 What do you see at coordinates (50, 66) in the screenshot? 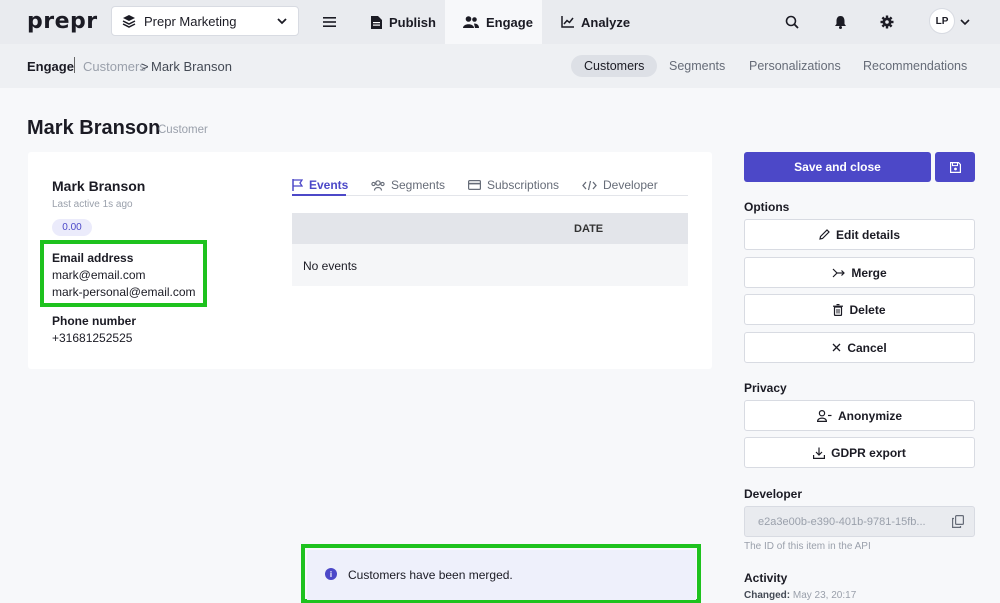
I see `breadcrumb-root: Engage` at bounding box center [50, 66].